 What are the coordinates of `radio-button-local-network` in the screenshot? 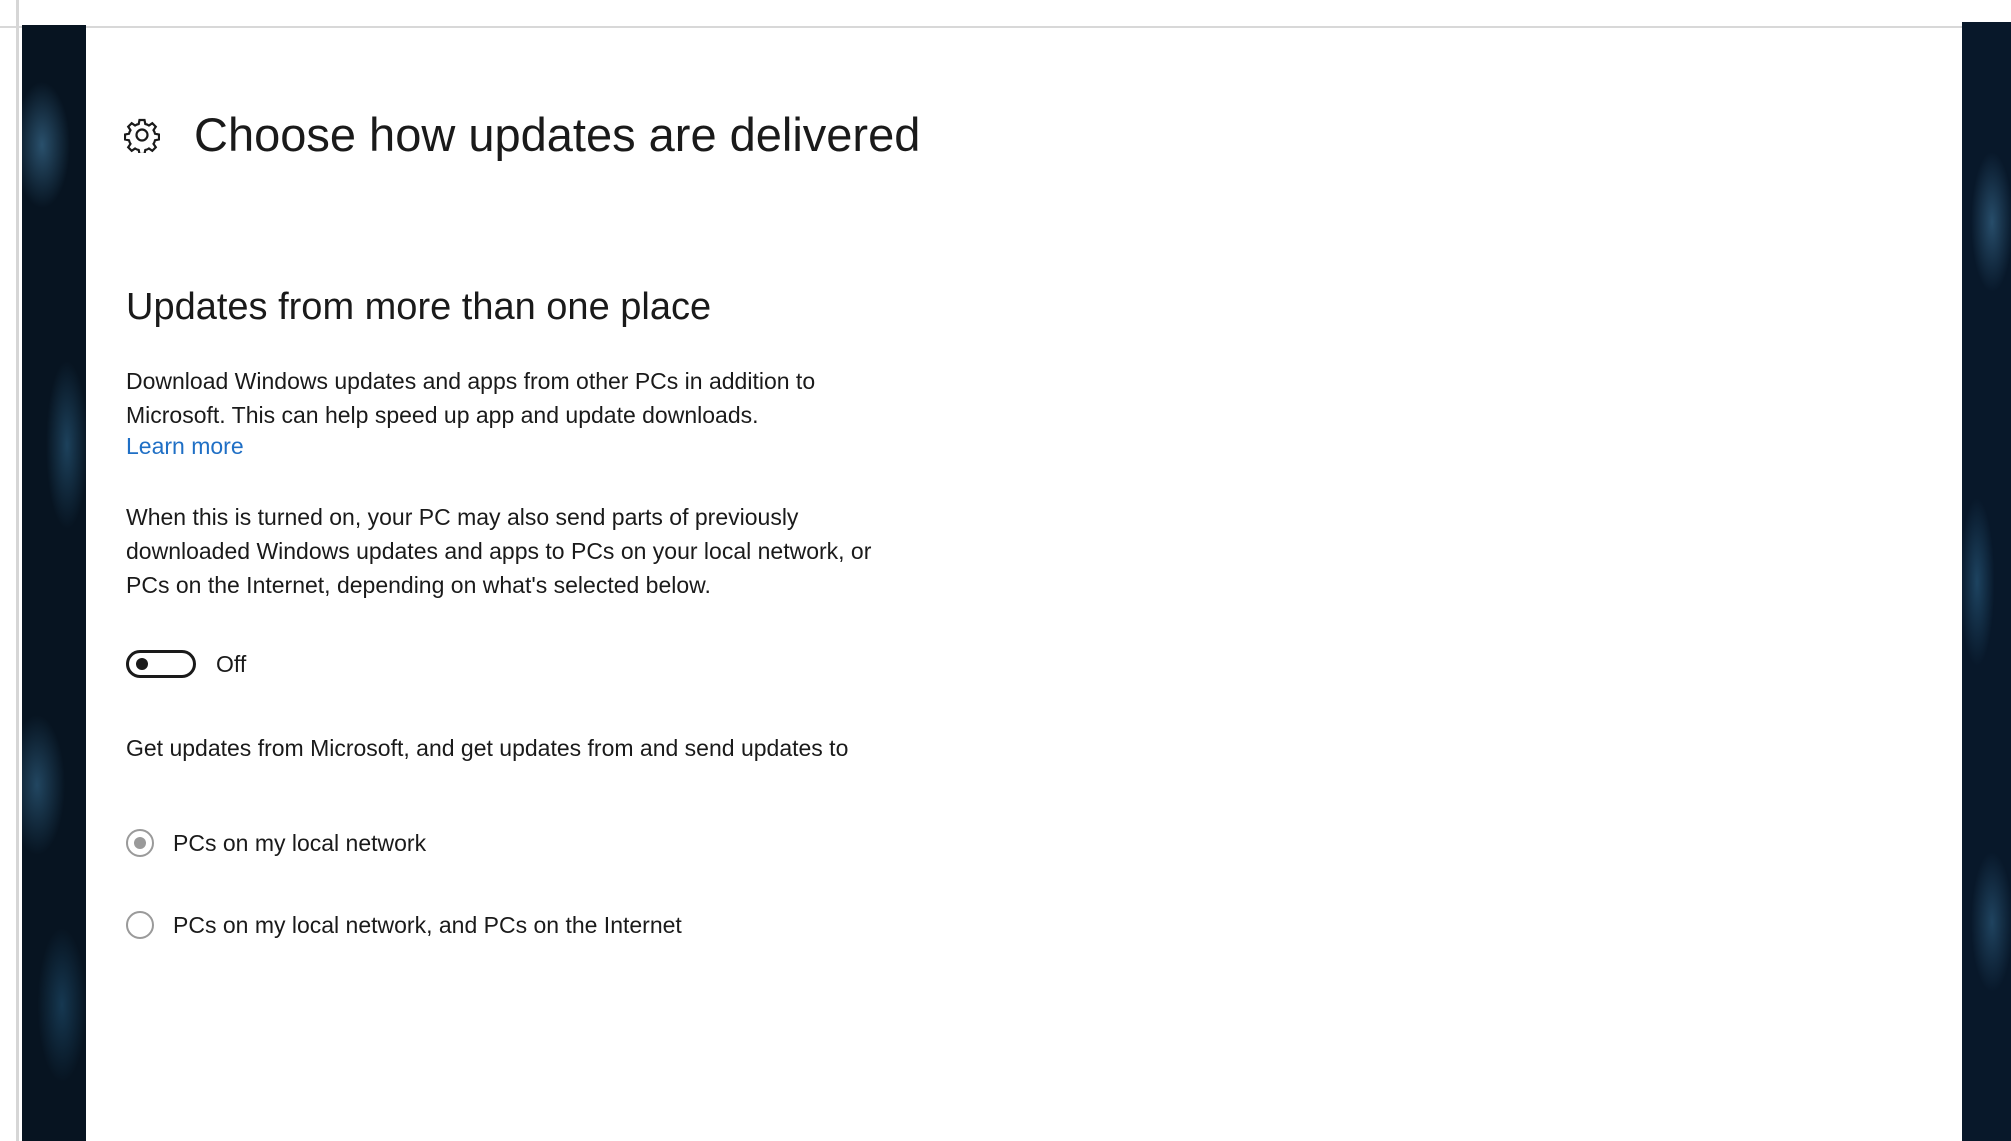 It's located at (140, 843).